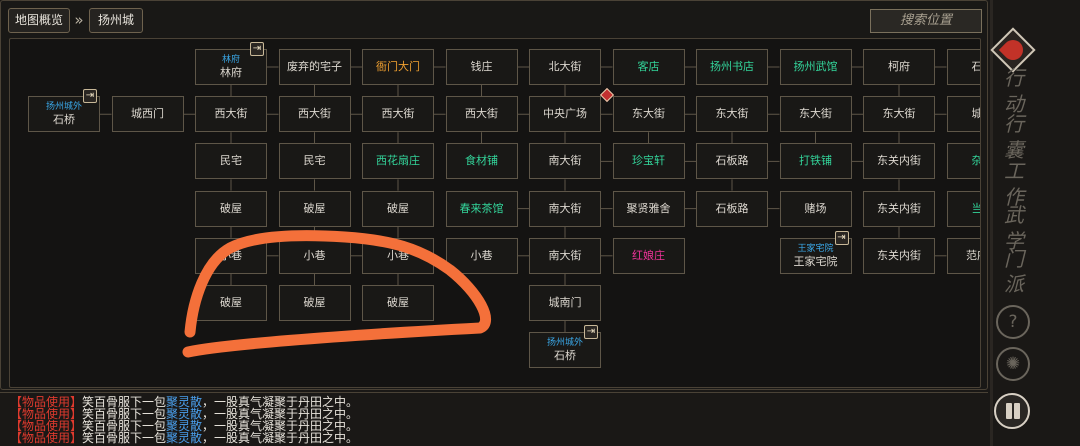 The height and width of the screenshot is (446, 1080). Describe the element at coordinates (1012, 411) in the screenshot. I see `pause-button` at that location.